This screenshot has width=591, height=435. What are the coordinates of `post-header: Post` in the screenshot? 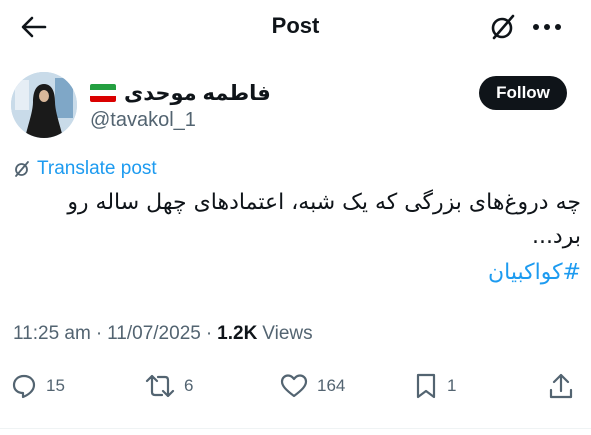 It's located at (295, 27).